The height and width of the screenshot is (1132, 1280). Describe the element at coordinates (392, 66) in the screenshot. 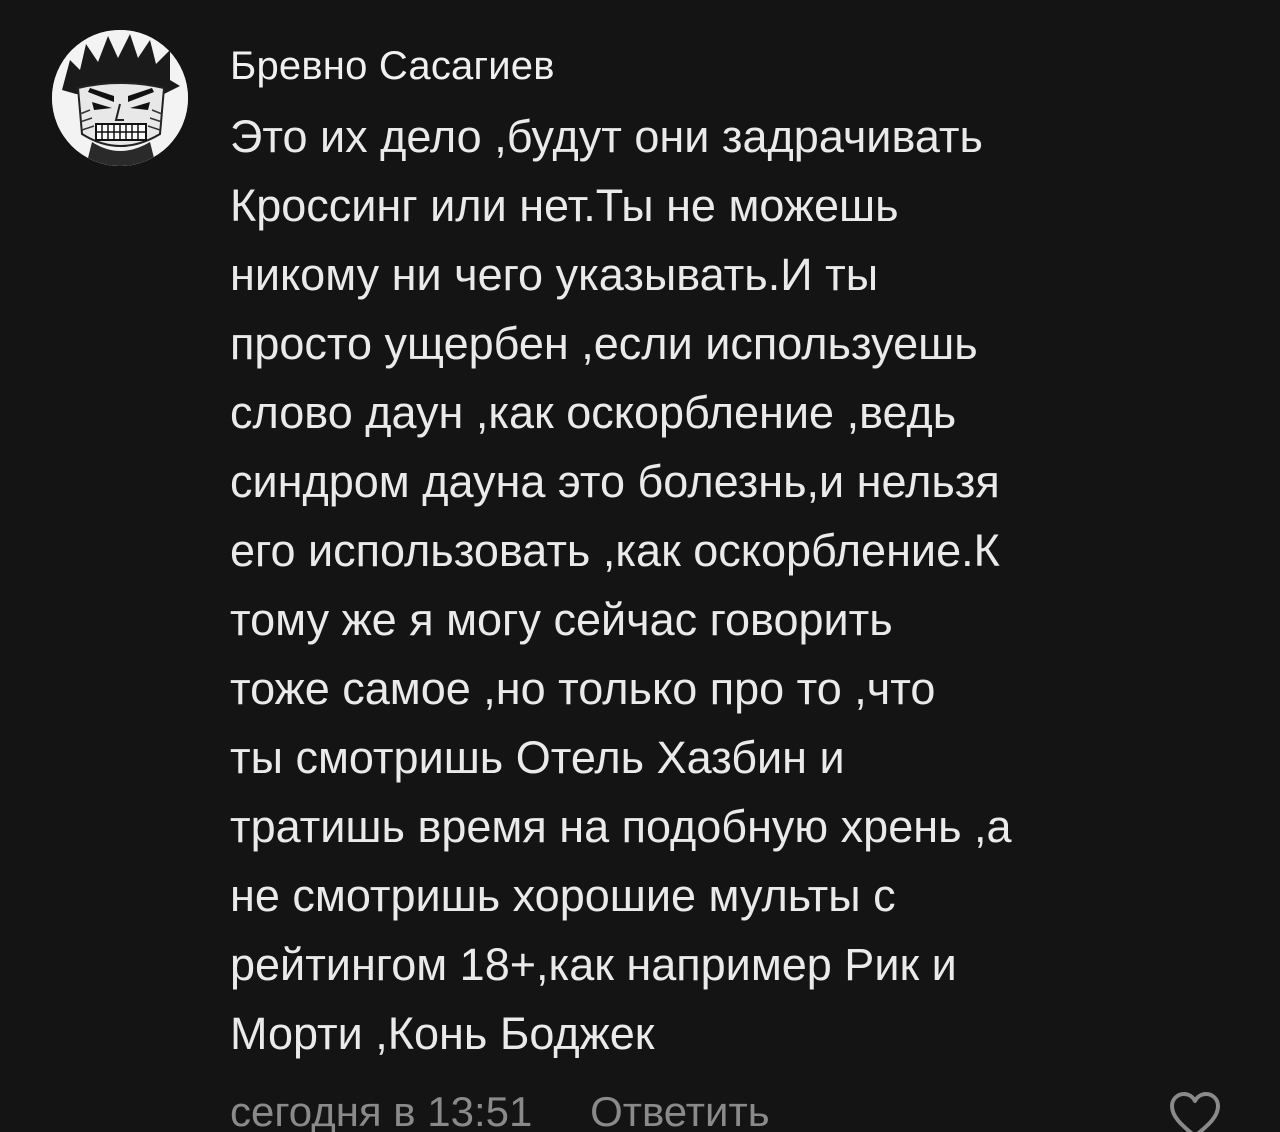

I see `comment-author: Бревно Сасагиев` at that location.